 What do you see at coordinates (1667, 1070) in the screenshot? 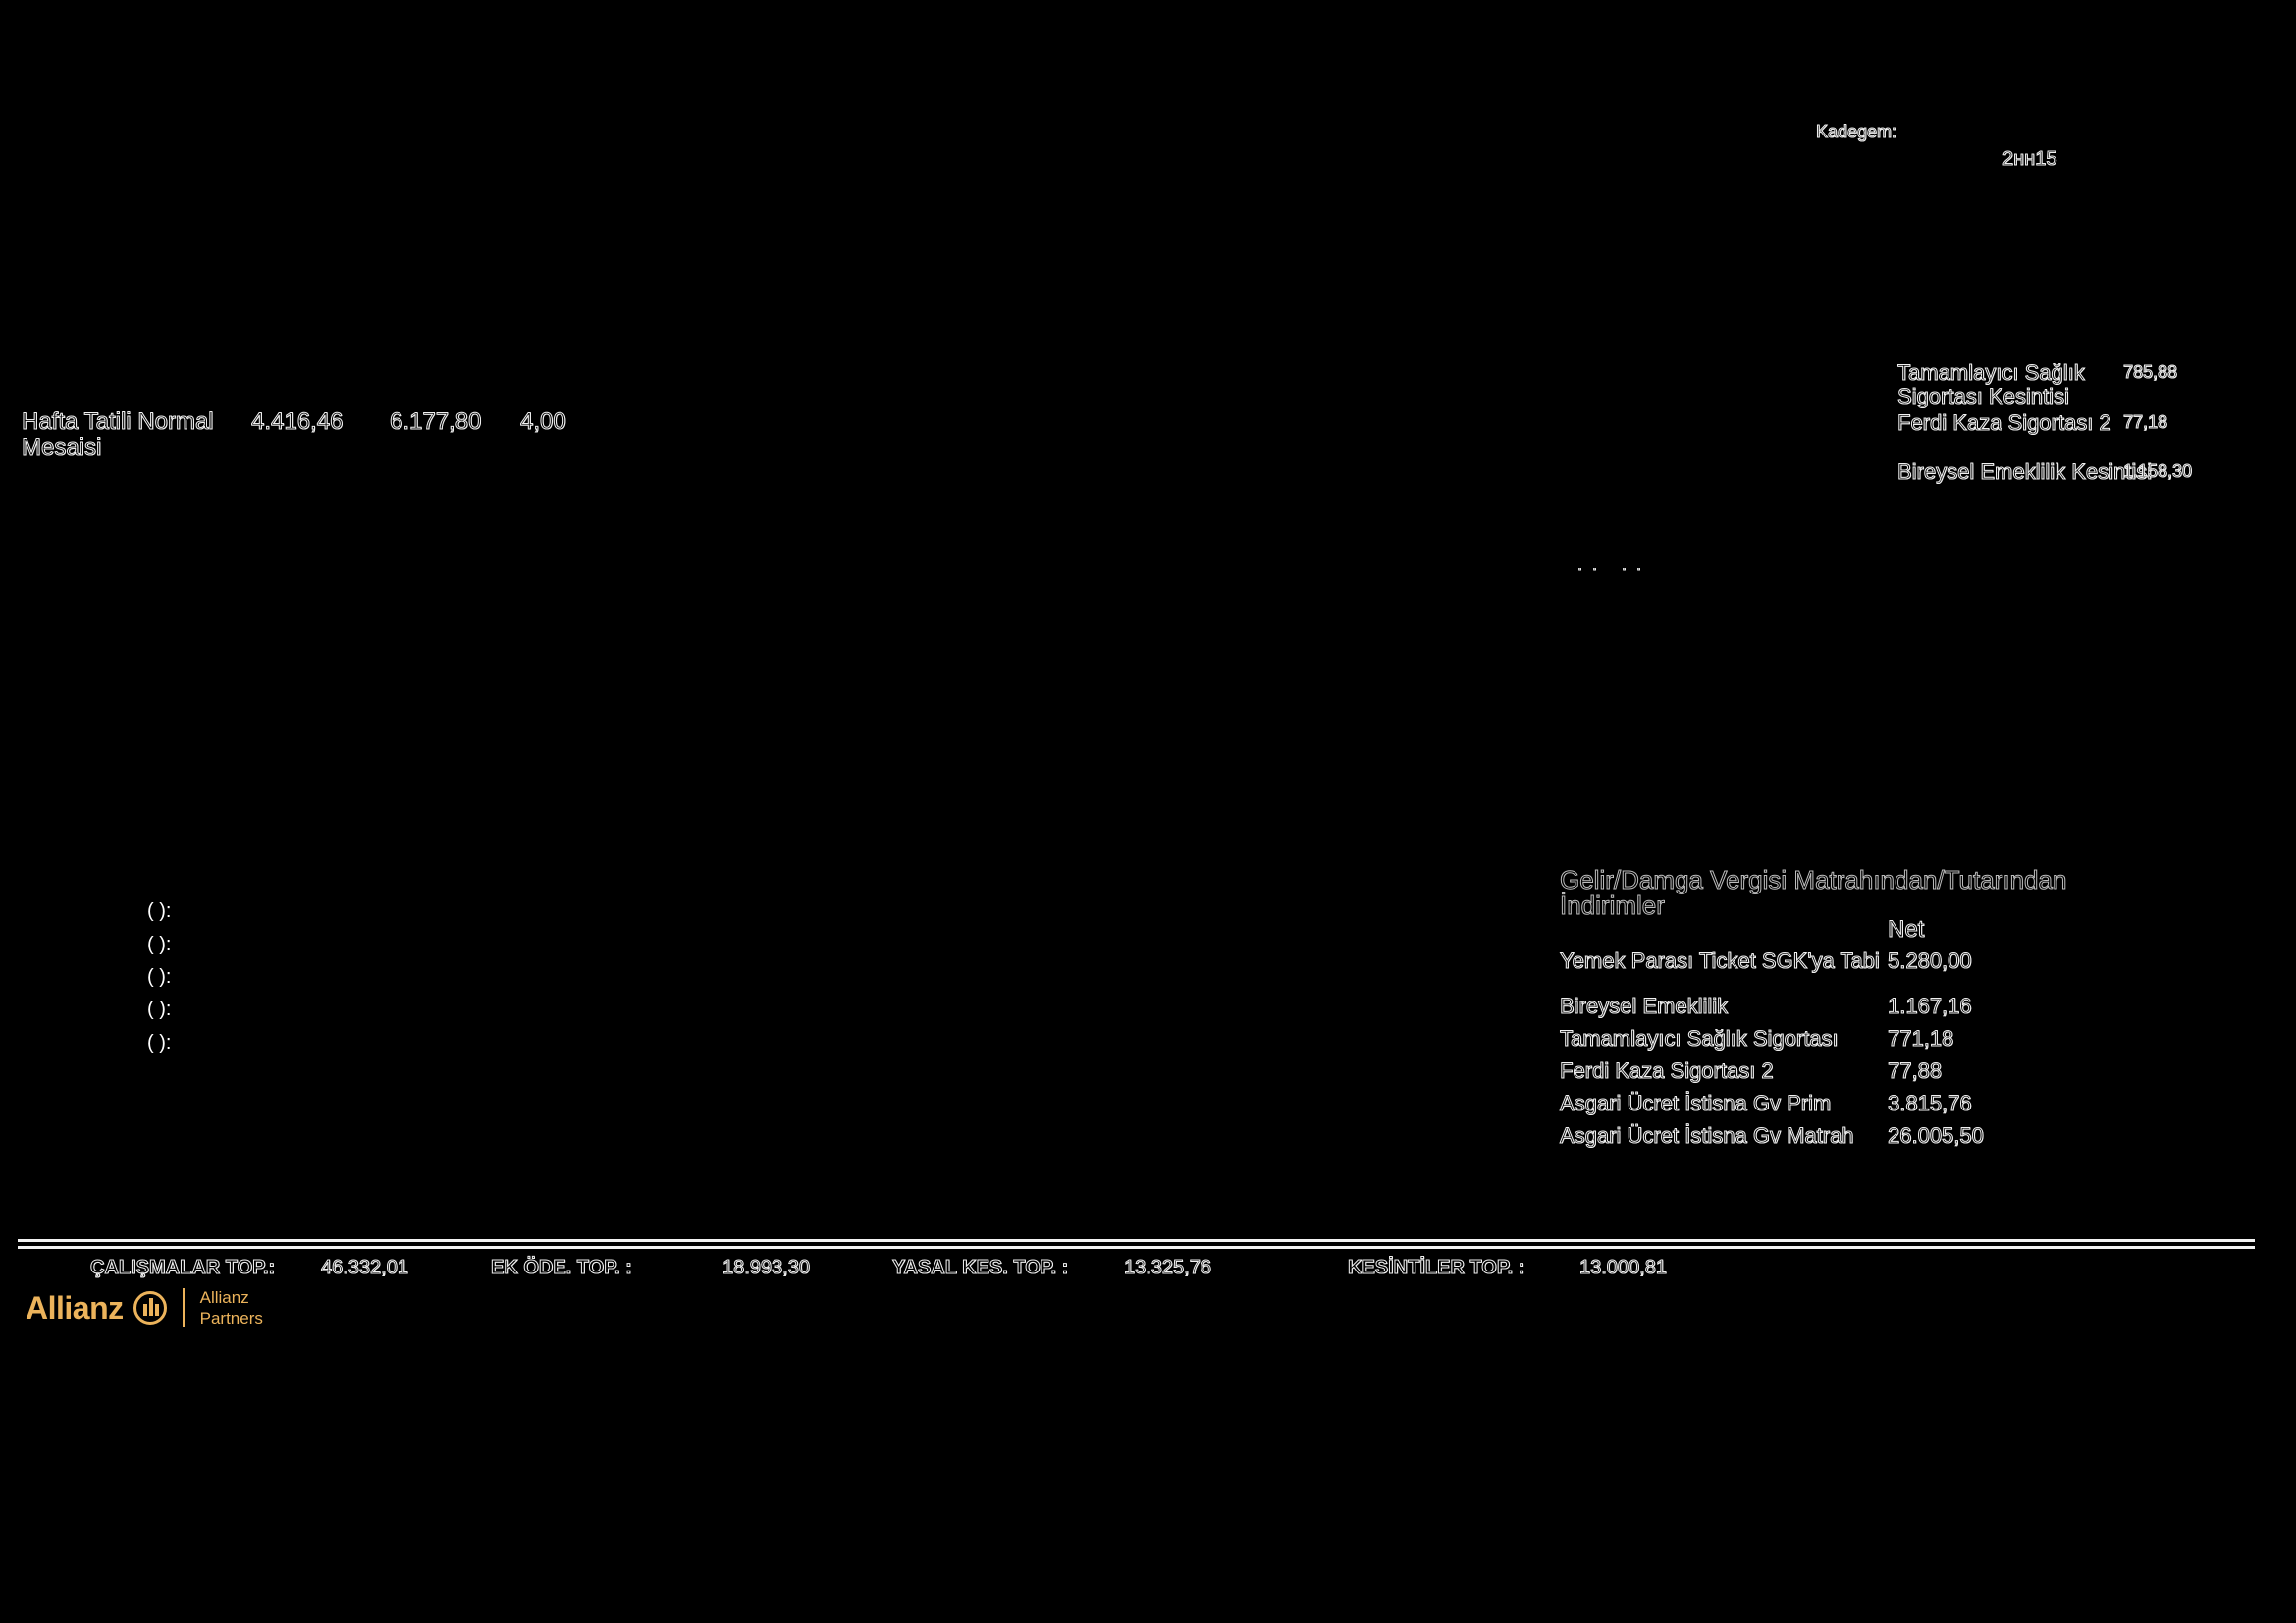
I see `tax-row-label: Ferdi Kaza Sigortası 2` at bounding box center [1667, 1070].